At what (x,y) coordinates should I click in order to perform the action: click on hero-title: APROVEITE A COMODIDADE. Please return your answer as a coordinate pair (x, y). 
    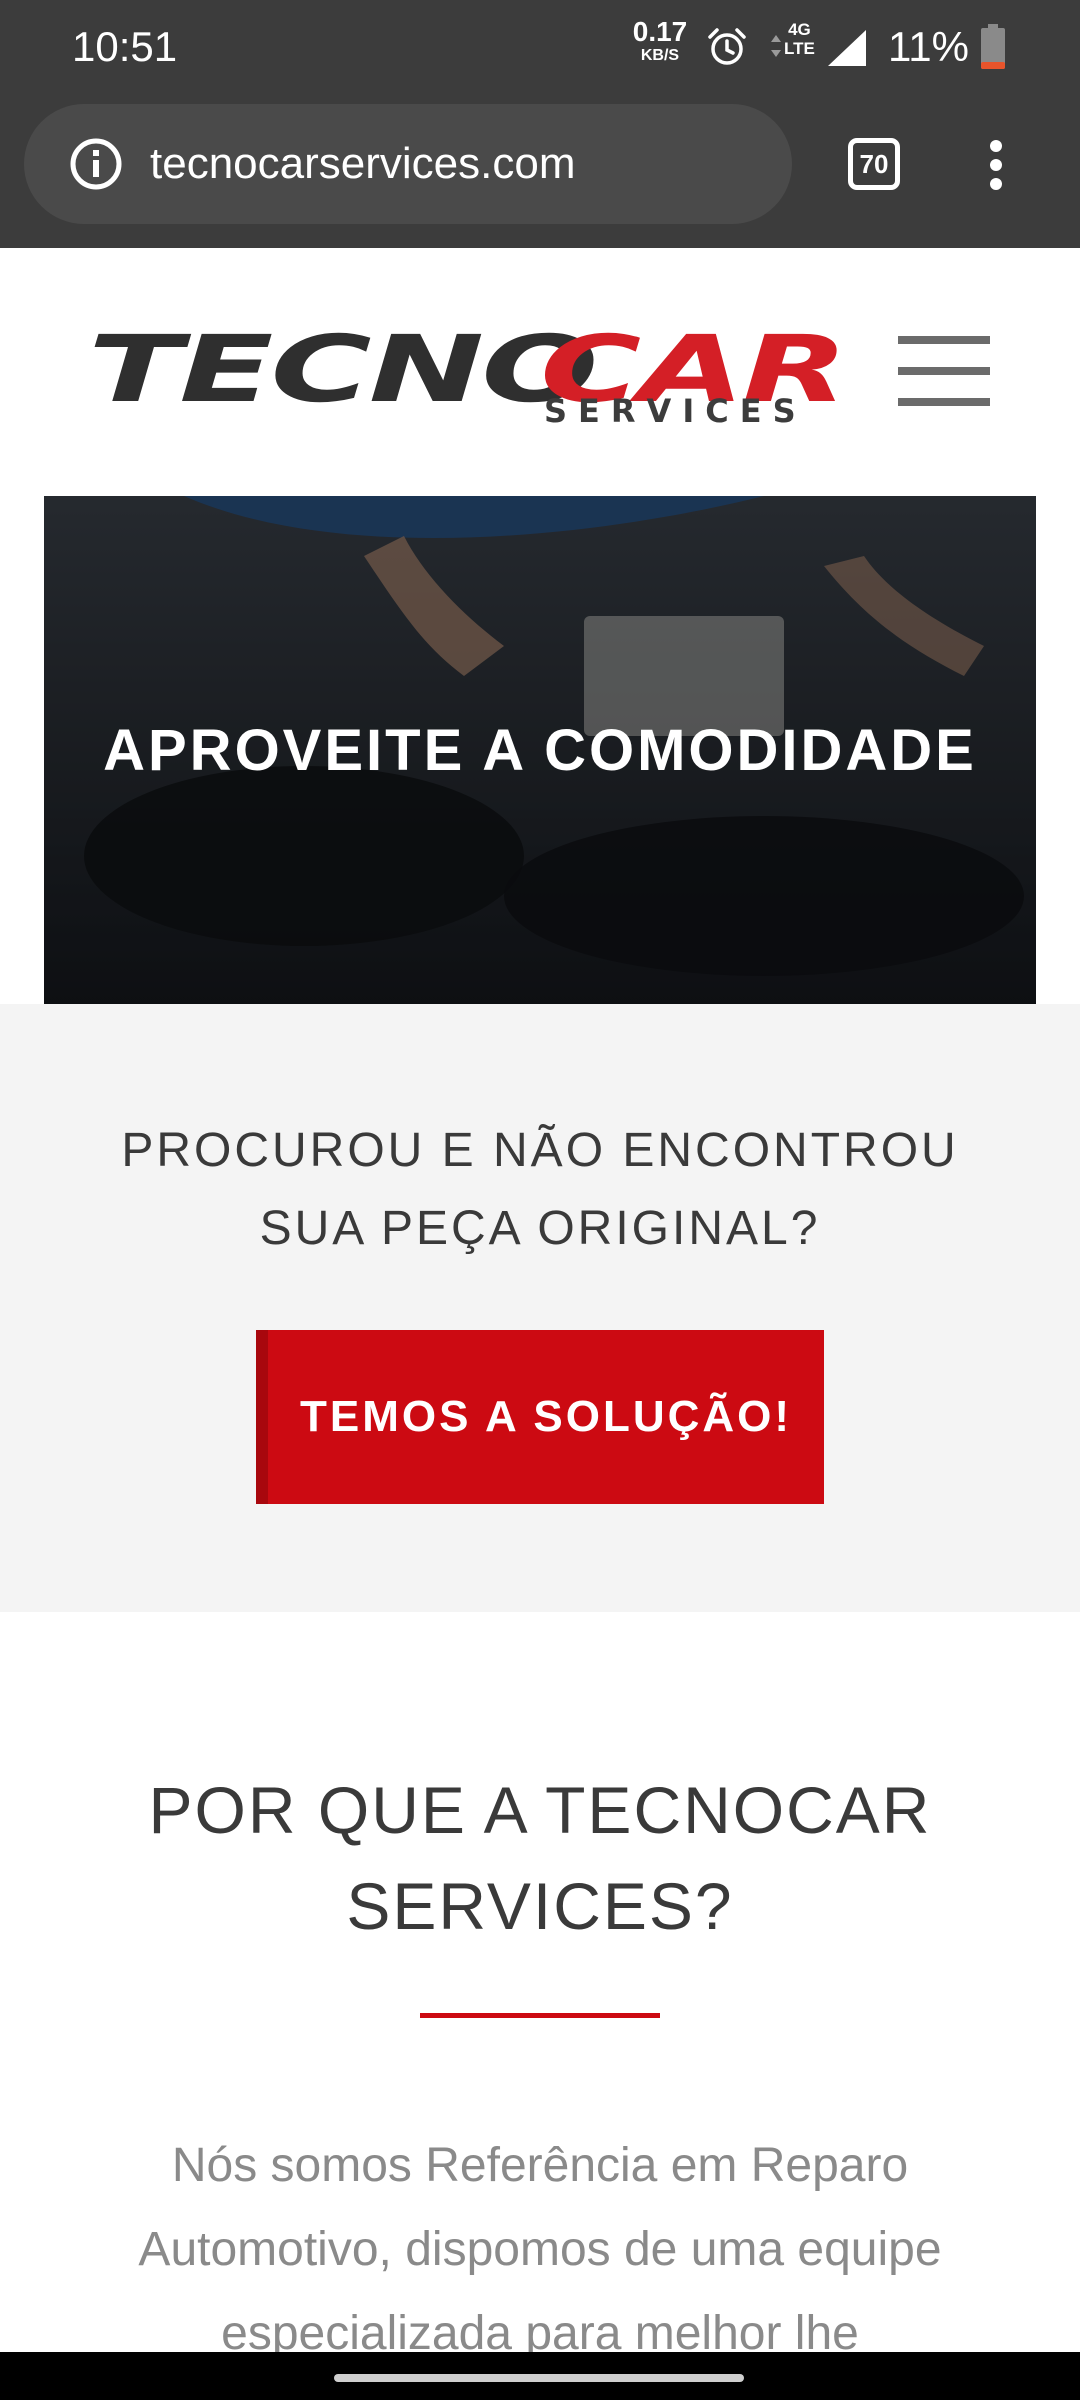
    Looking at the image, I should click on (540, 750).